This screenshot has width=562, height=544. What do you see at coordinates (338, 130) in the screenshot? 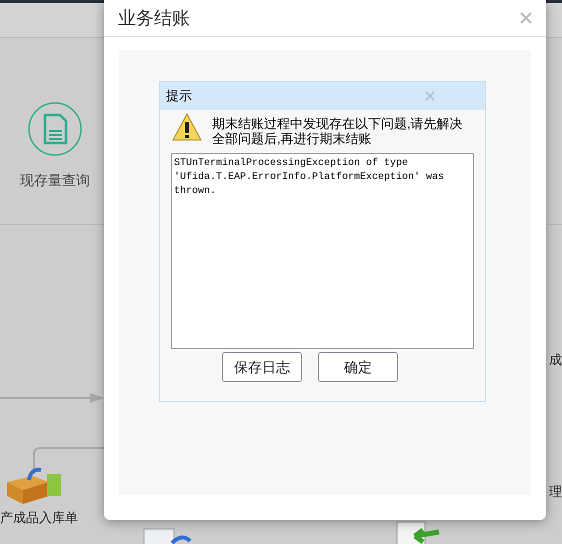
I see `message-text: 期末结账过程中发现存在以下问题,请先解决全部问题后,再进行期末结账` at bounding box center [338, 130].